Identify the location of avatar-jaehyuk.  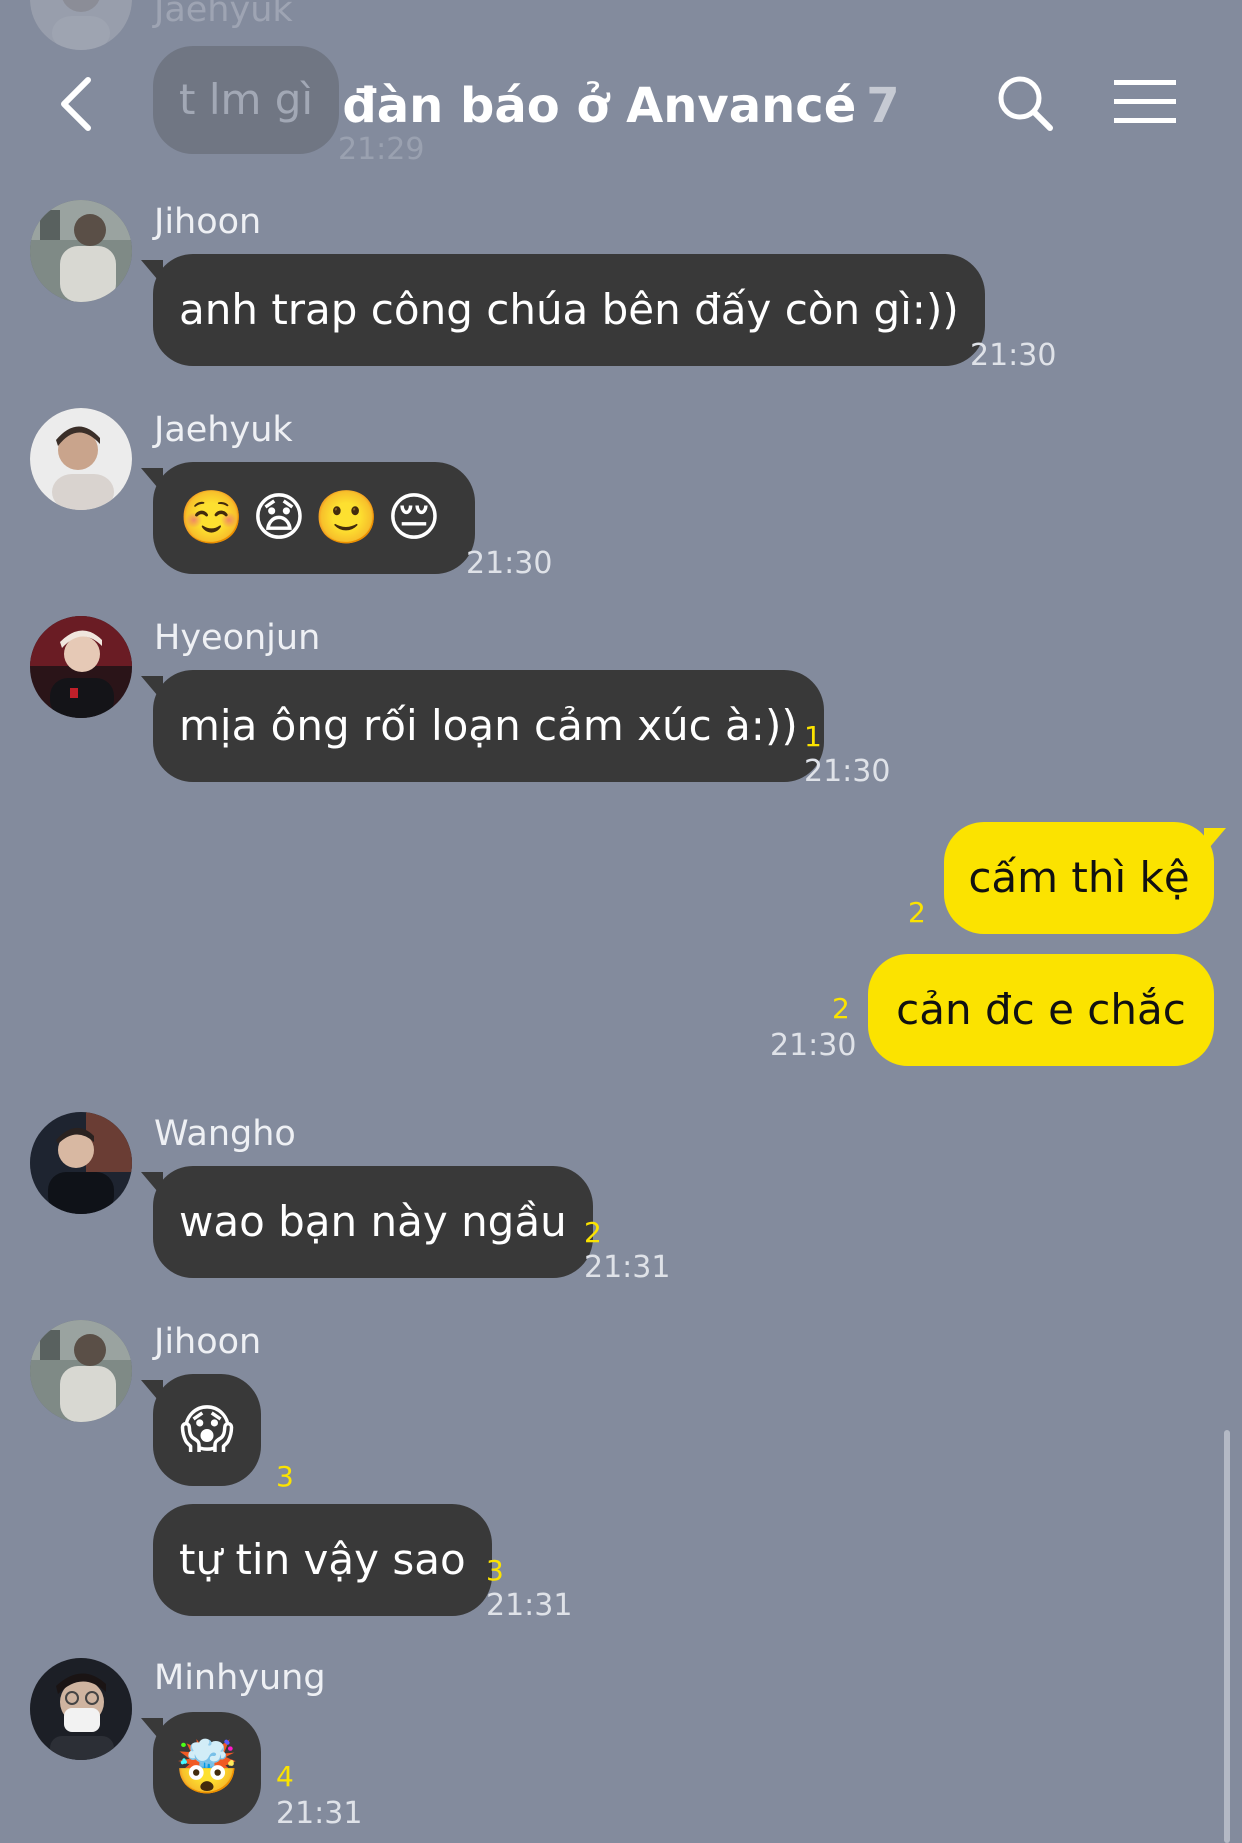
(81, 459).